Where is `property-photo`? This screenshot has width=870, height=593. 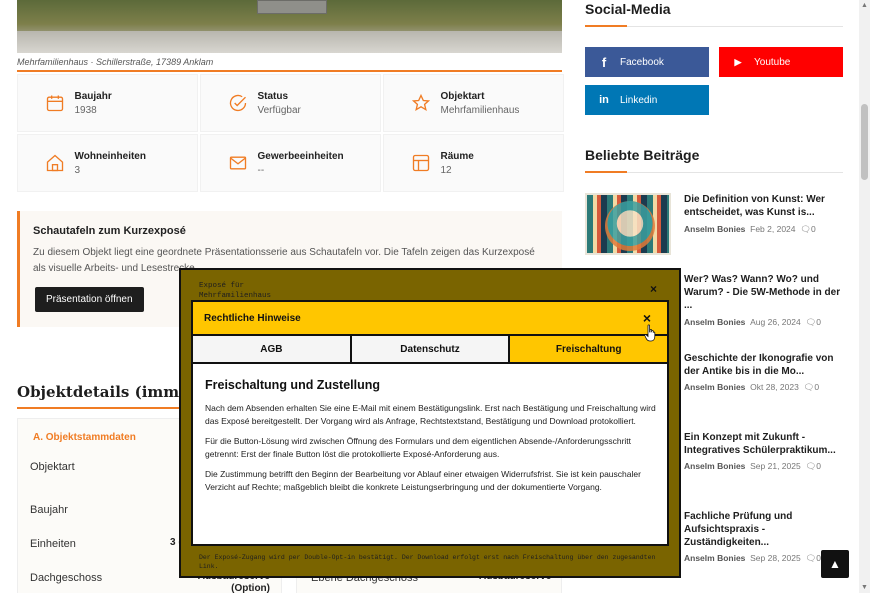
property-photo is located at coordinates (289, 26).